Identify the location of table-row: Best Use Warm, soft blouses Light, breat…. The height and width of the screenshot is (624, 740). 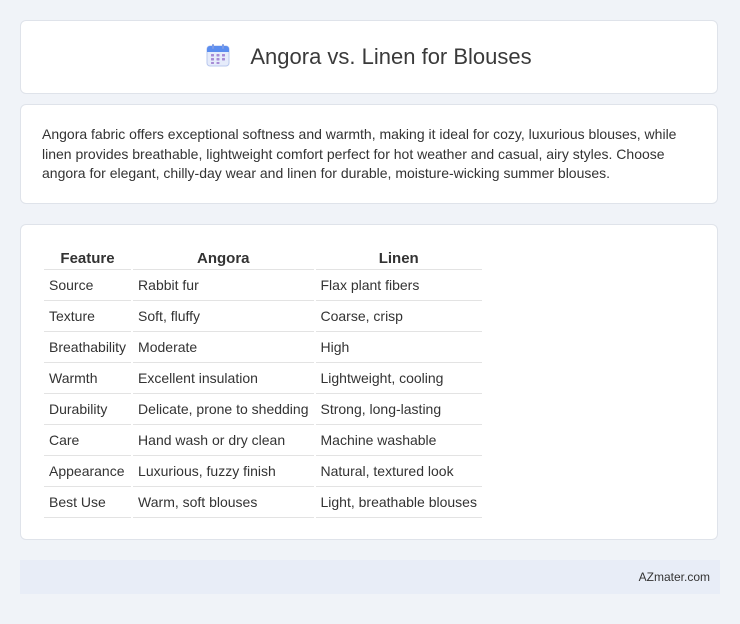
(263, 502).